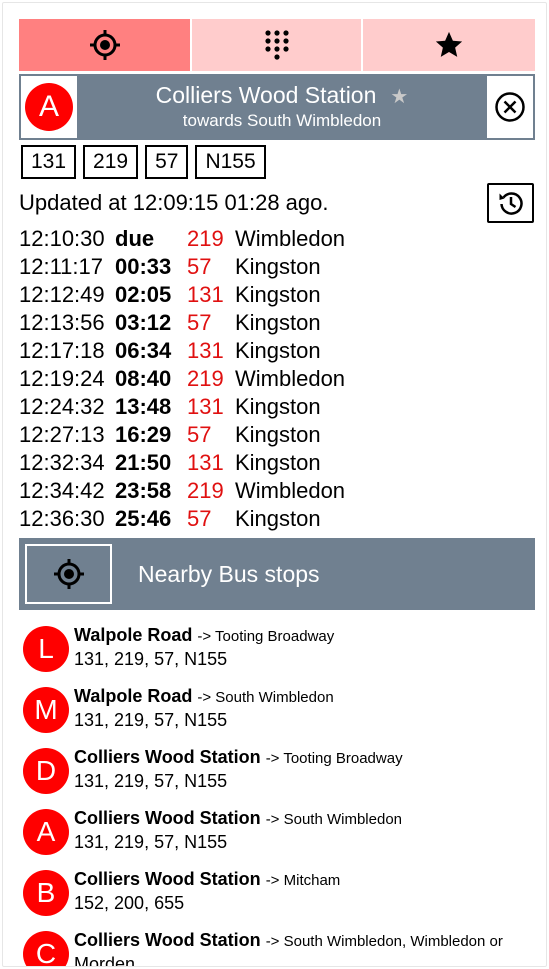  Describe the element at coordinates (230, 162) in the screenshot. I see `route-chip: N155` at that location.